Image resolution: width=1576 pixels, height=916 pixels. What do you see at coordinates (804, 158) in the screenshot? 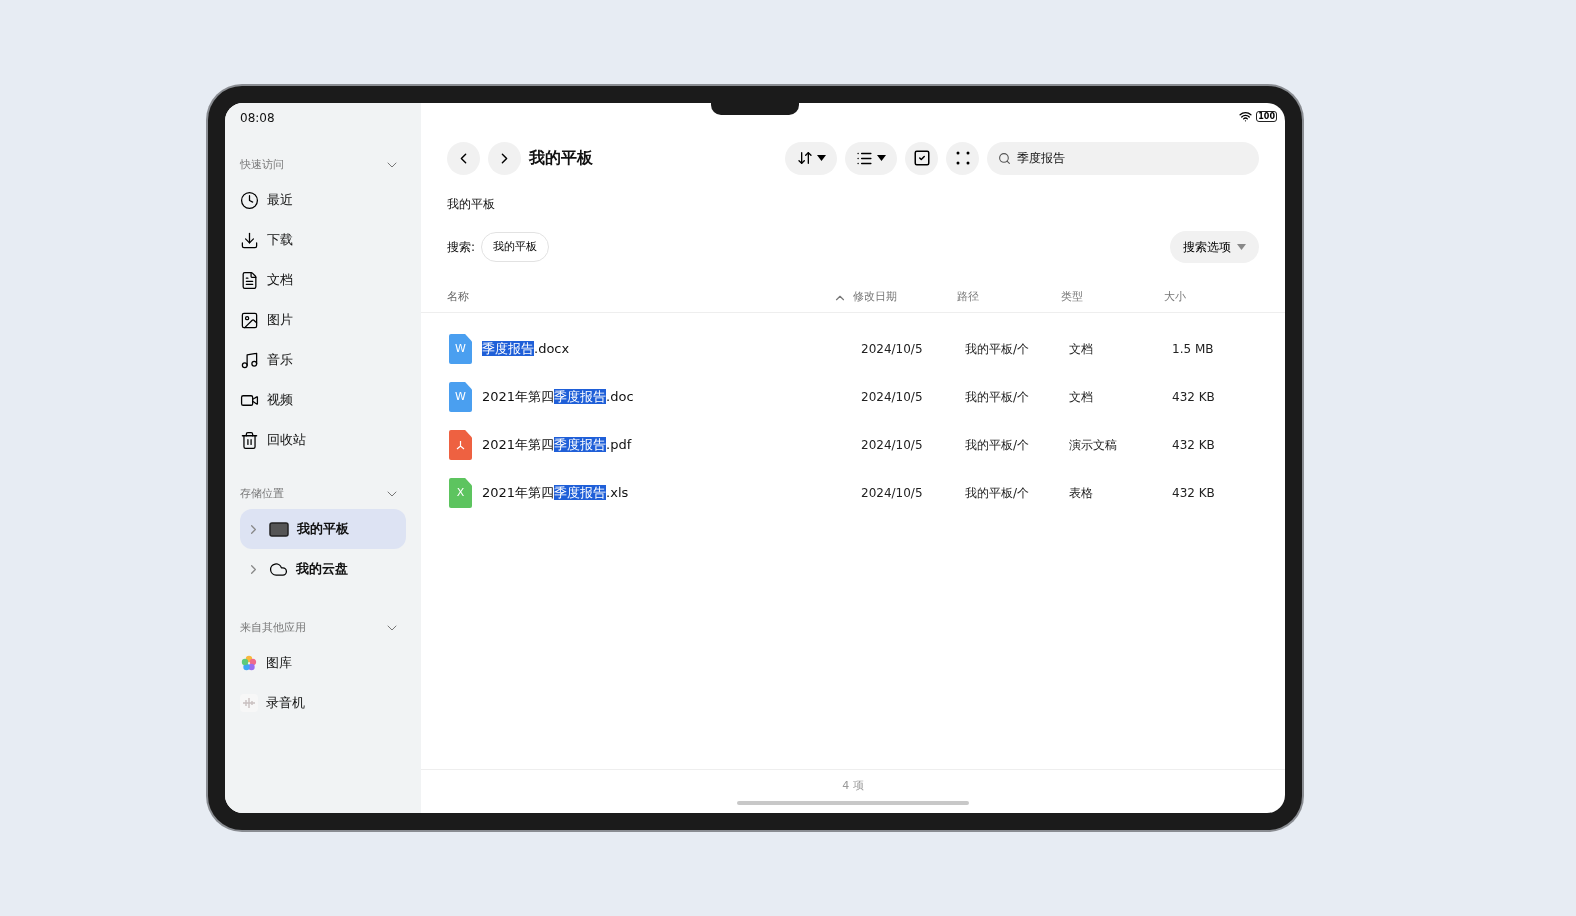
I see `sort-arrows-icon` at bounding box center [804, 158].